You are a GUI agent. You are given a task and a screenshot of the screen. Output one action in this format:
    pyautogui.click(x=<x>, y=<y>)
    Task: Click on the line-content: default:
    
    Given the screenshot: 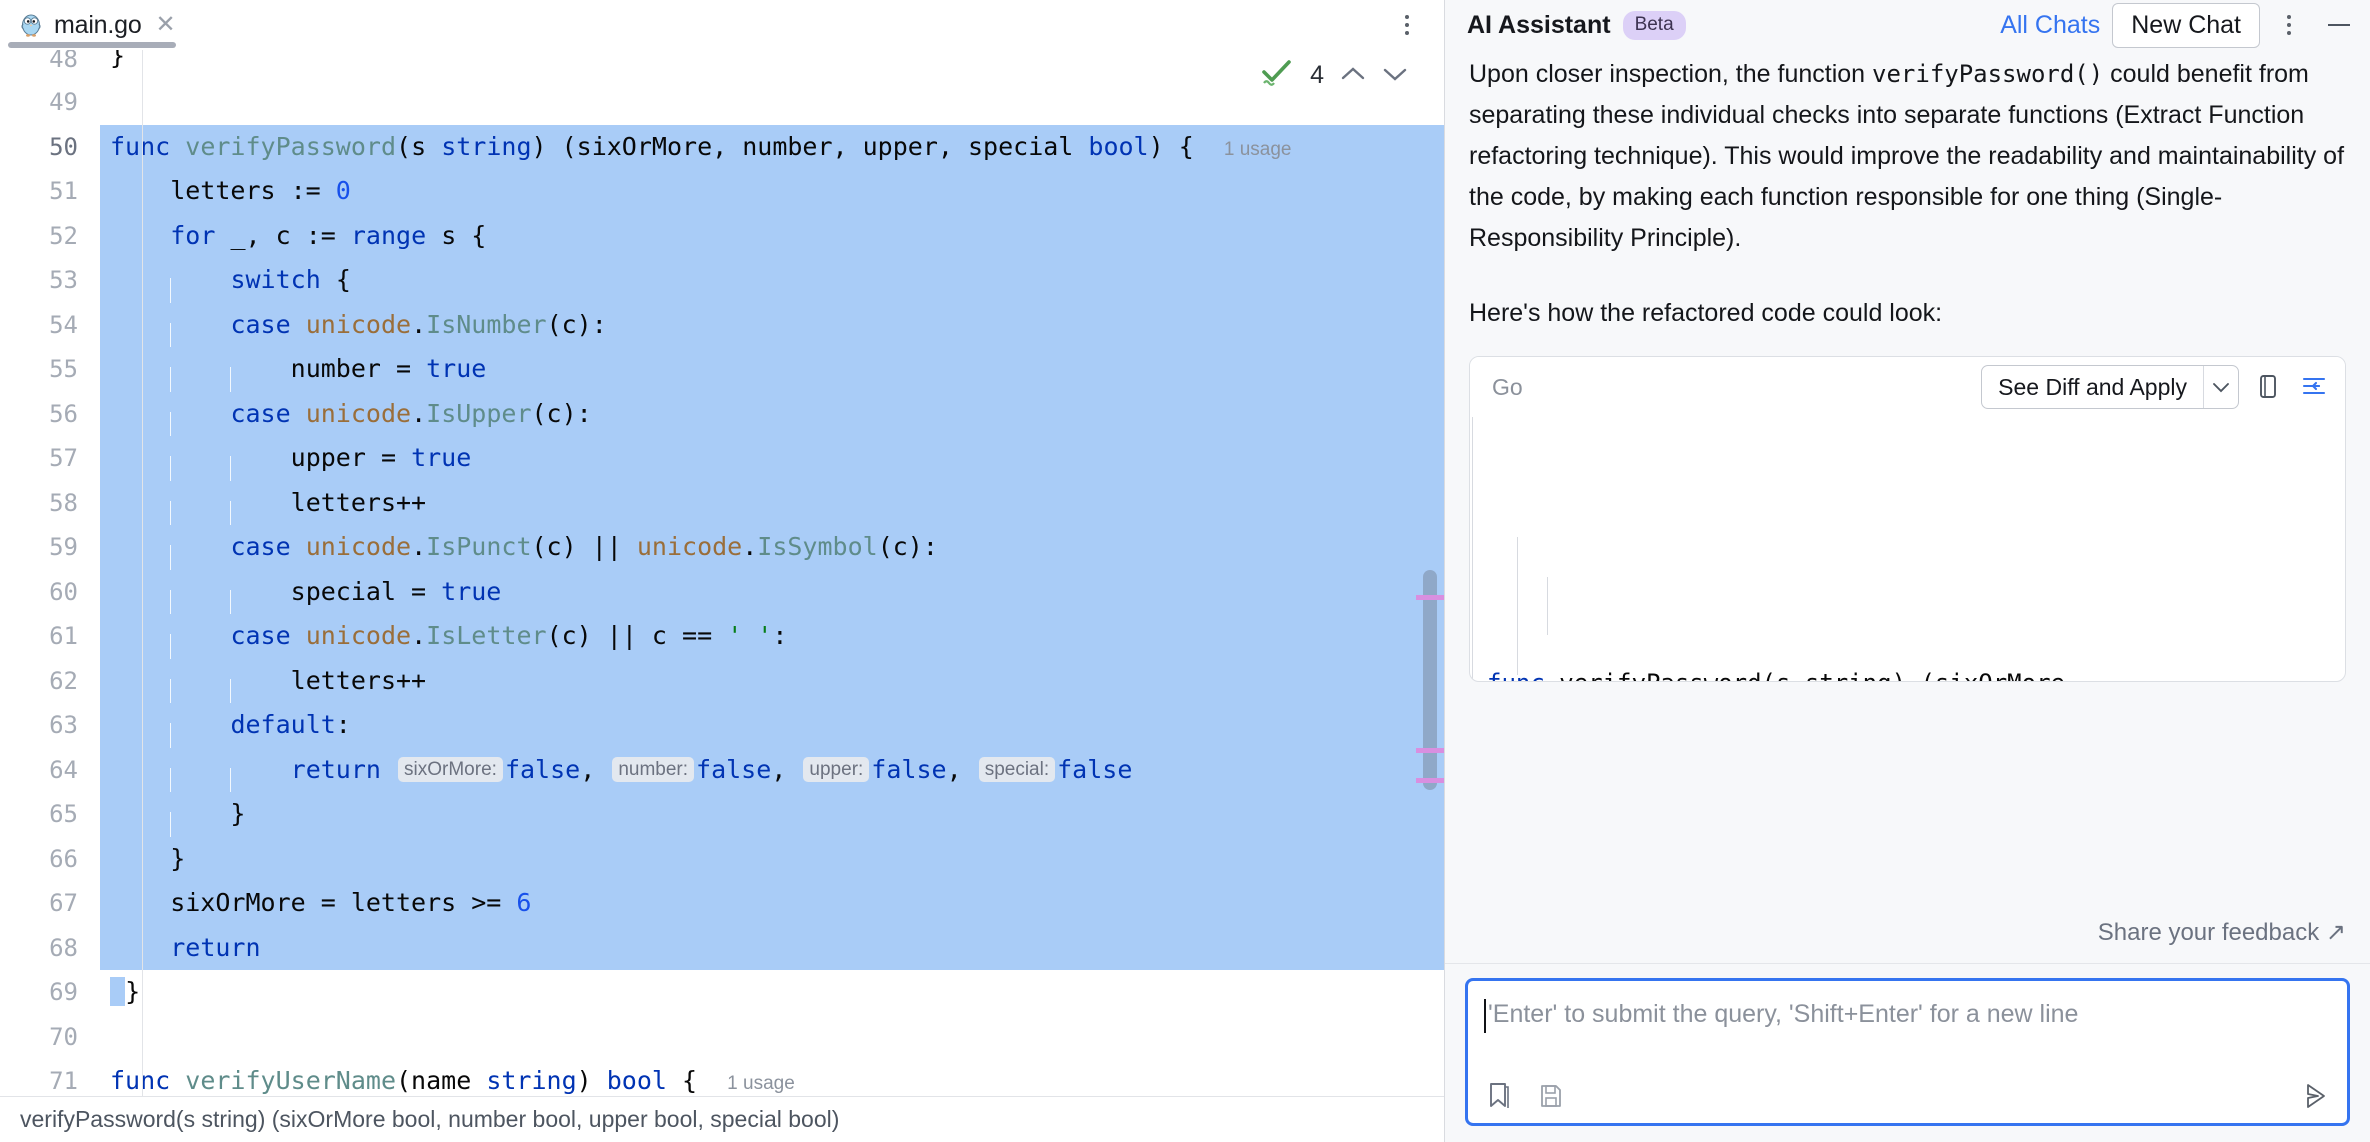 What is the action you would take?
    pyautogui.click(x=772, y=735)
    